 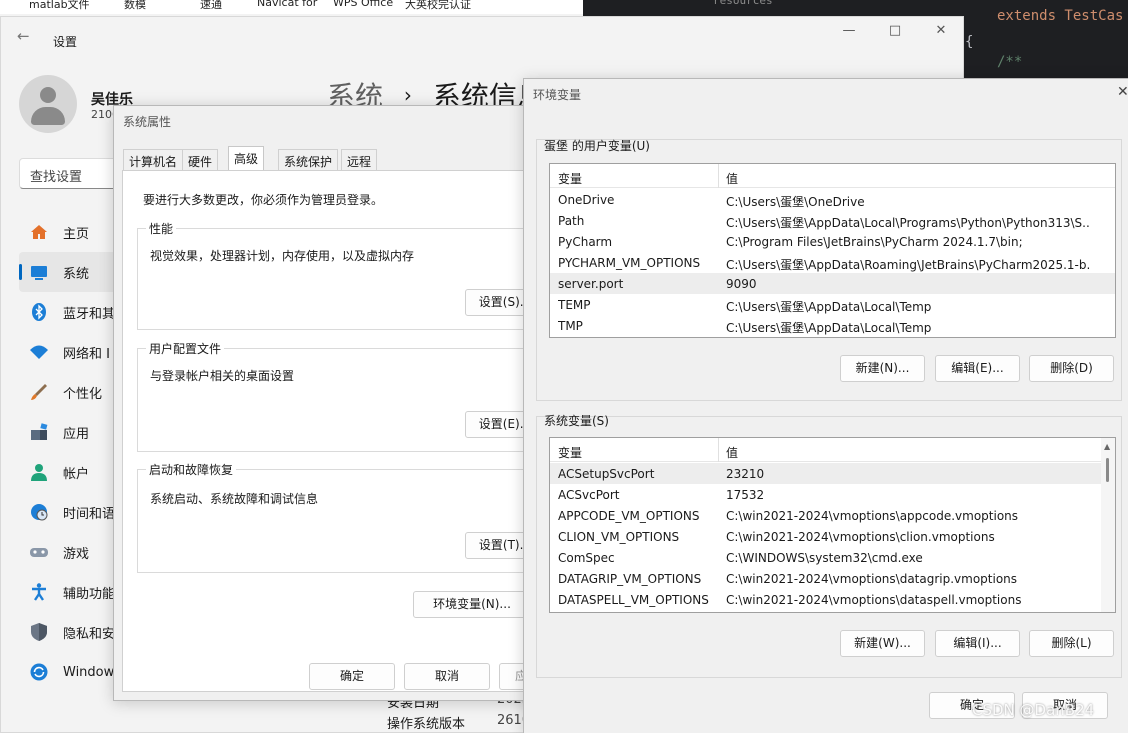 What do you see at coordinates (571, 221) in the screenshot?
I see `variable-name: Path` at bounding box center [571, 221].